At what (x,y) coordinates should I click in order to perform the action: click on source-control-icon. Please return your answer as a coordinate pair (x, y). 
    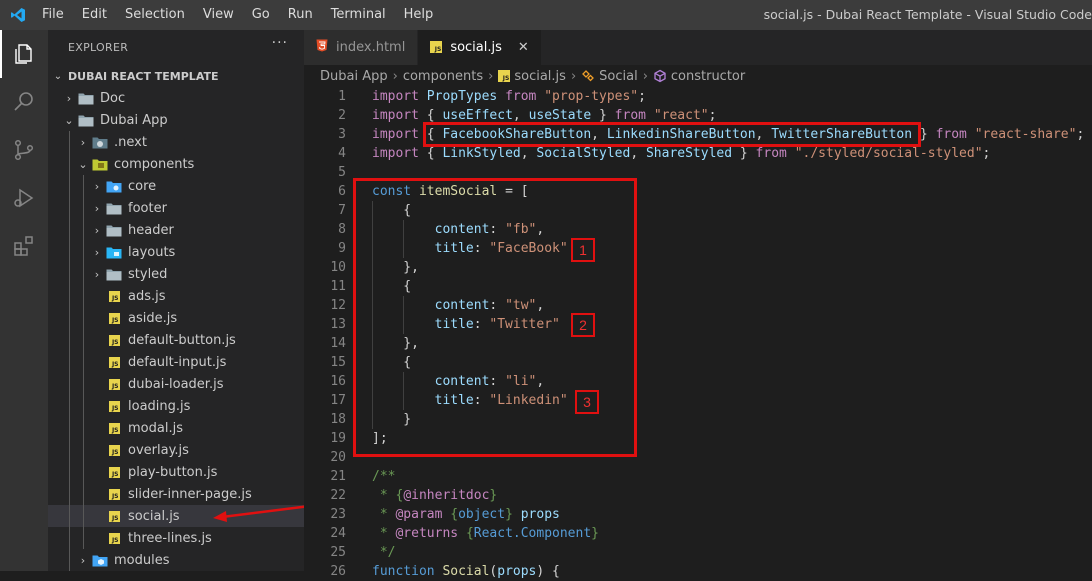
    Looking at the image, I should click on (24, 150).